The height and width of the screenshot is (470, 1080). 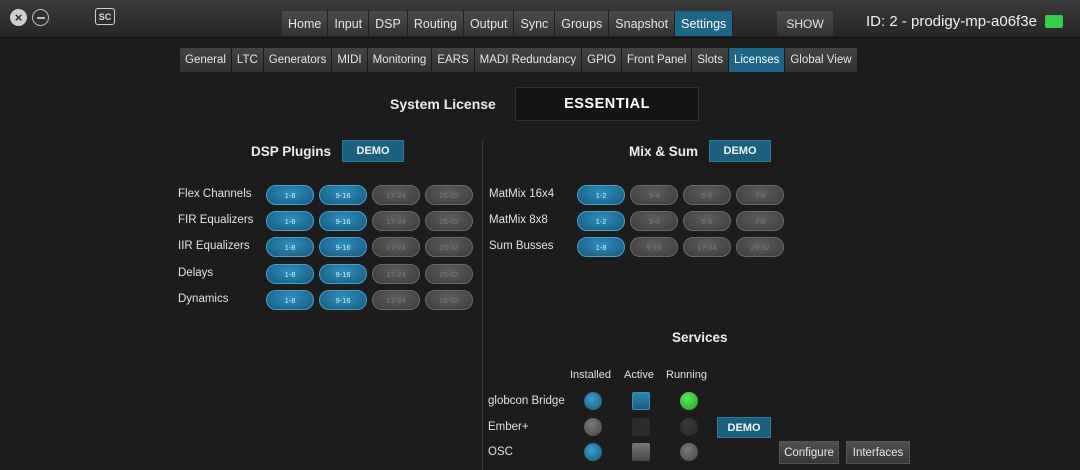 What do you see at coordinates (744, 427) in the screenshot?
I see `service-demo-badge: DEMO` at bounding box center [744, 427].